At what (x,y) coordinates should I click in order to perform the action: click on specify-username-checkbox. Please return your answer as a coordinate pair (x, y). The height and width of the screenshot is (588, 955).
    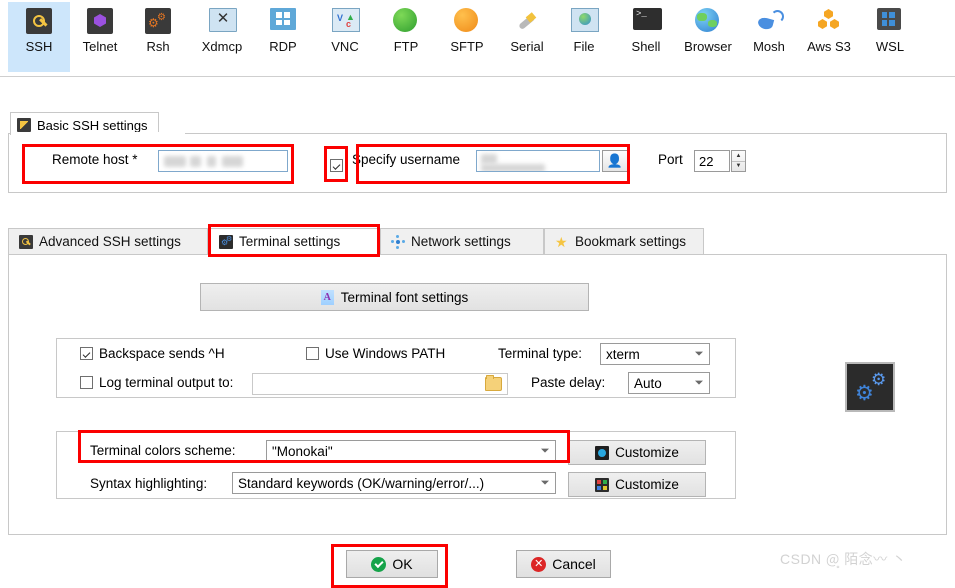
    Looking at the image, I should click on (336, 165).